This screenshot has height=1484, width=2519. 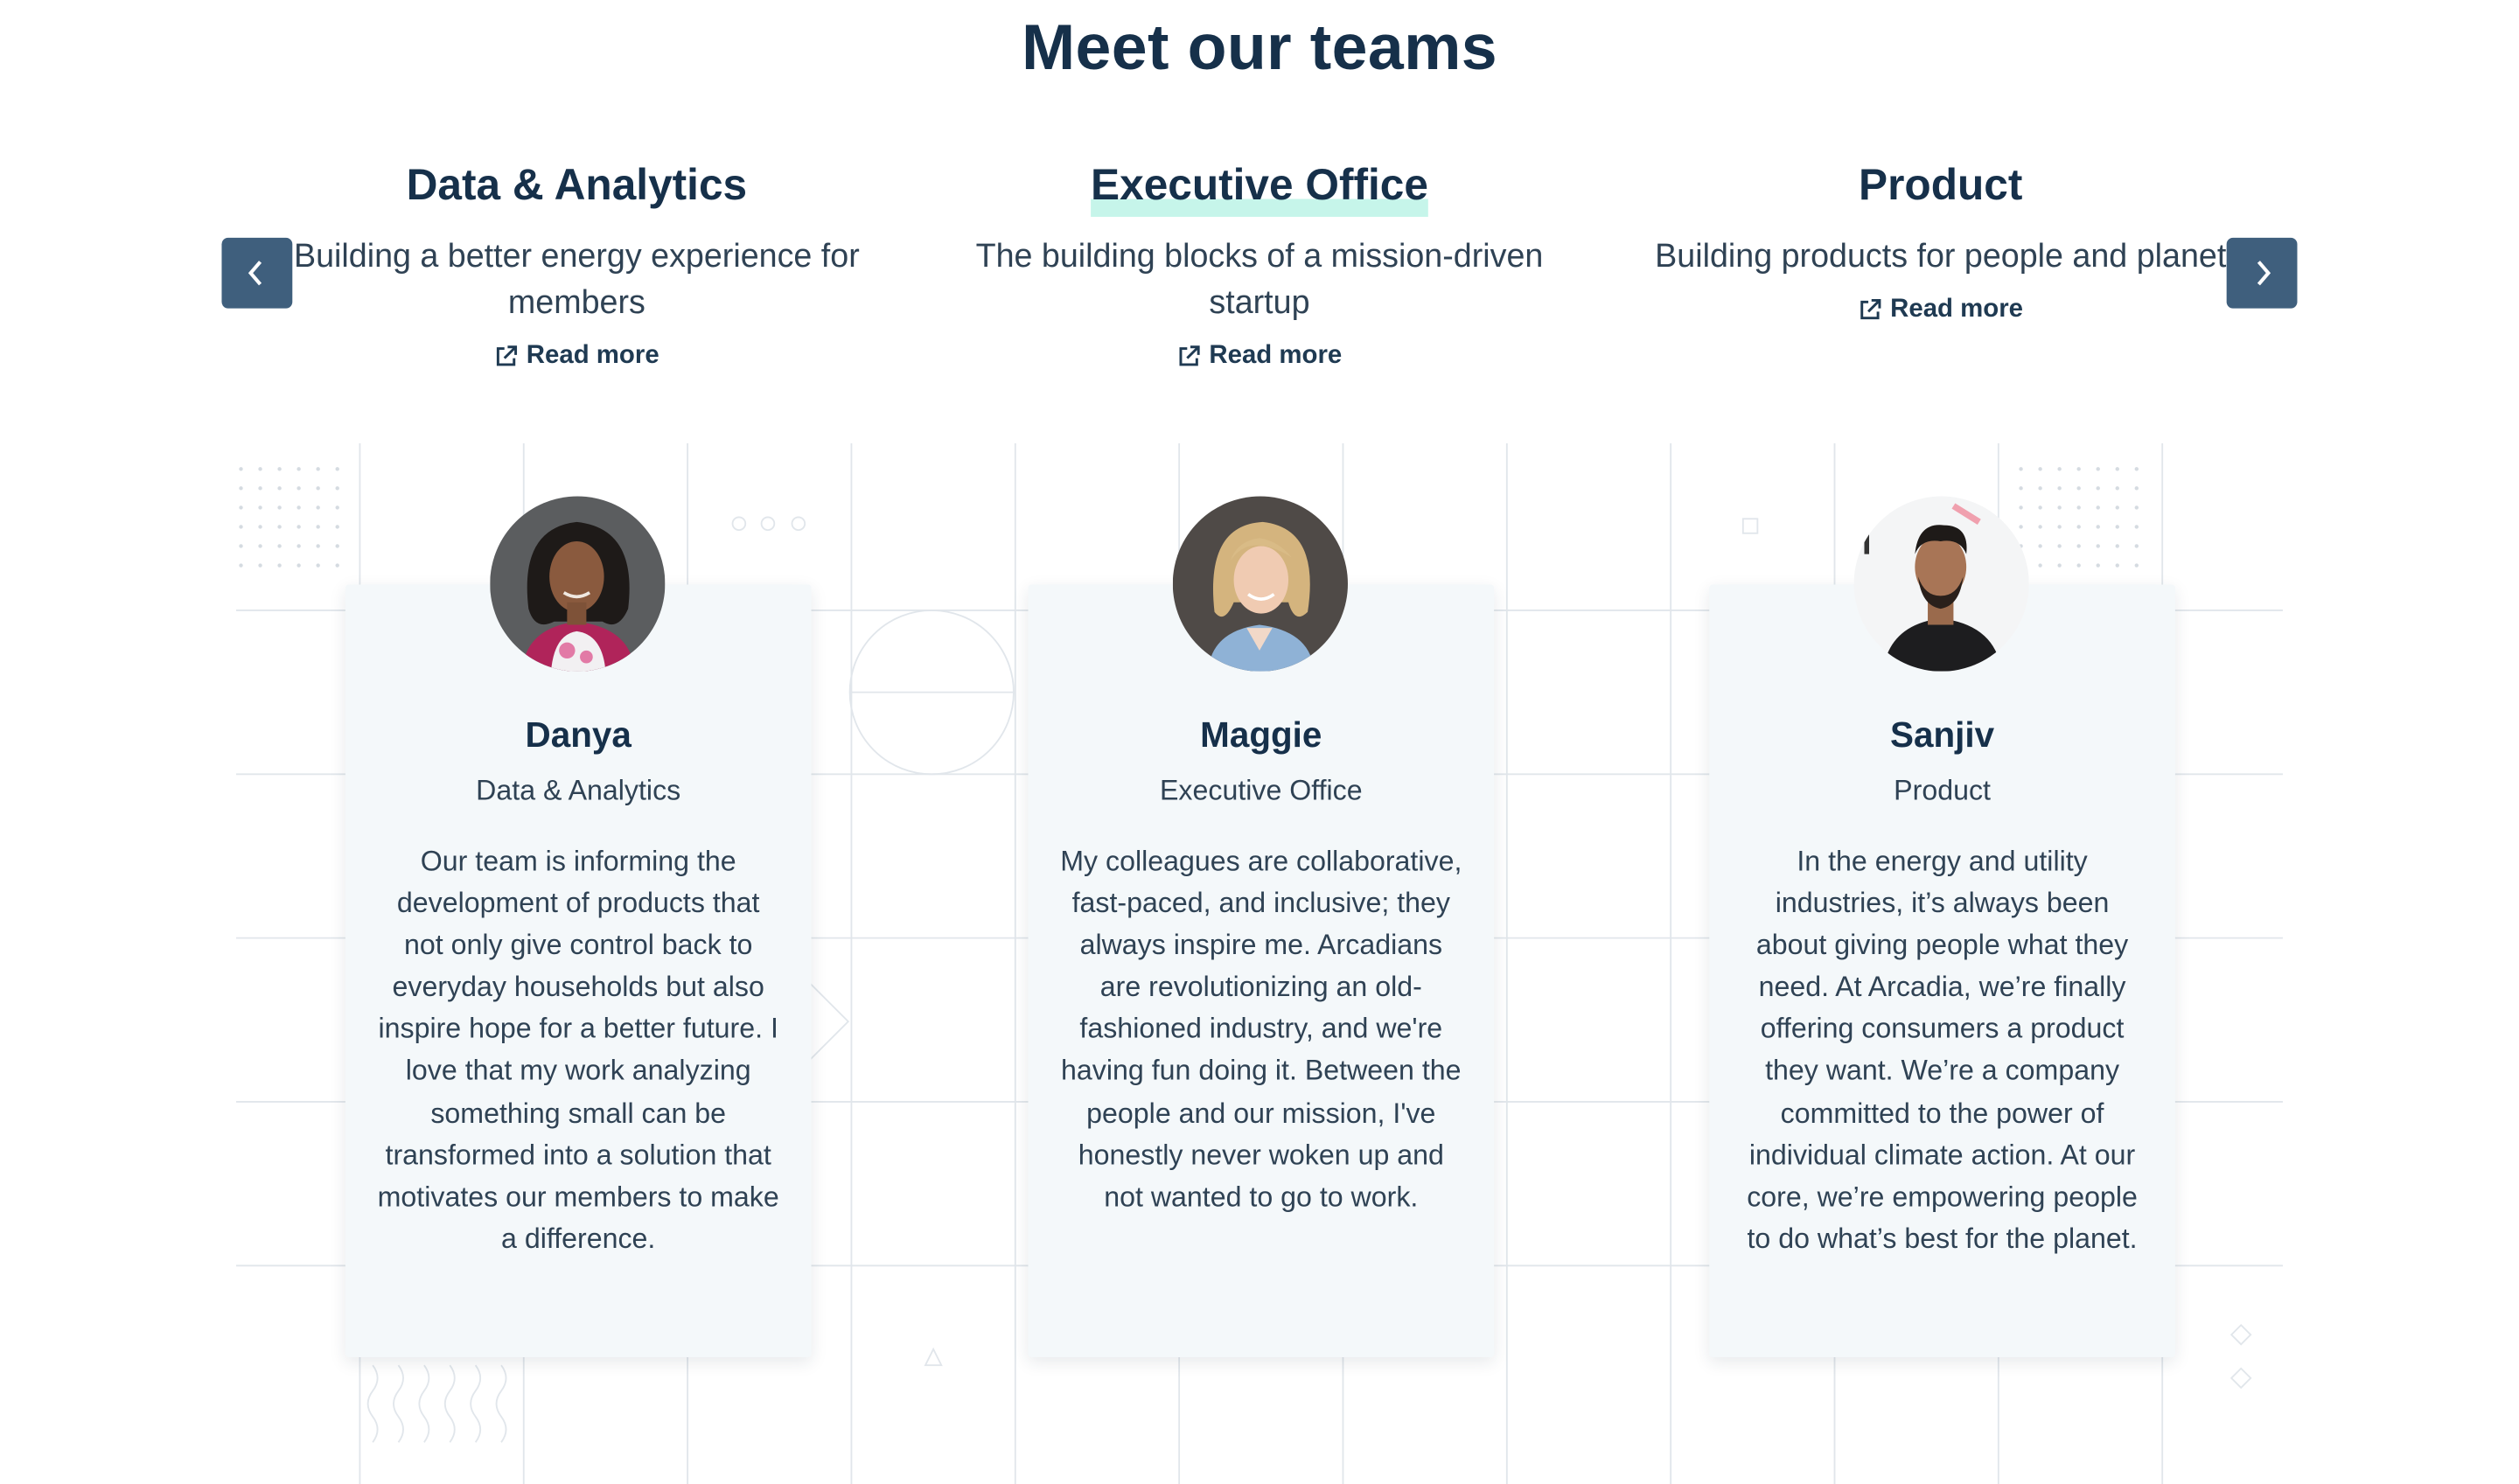 What do you see at coordinates (577, 184) in the screenshot?
I see `team-name: Data & Analytics` at bounding box center [577, 184].